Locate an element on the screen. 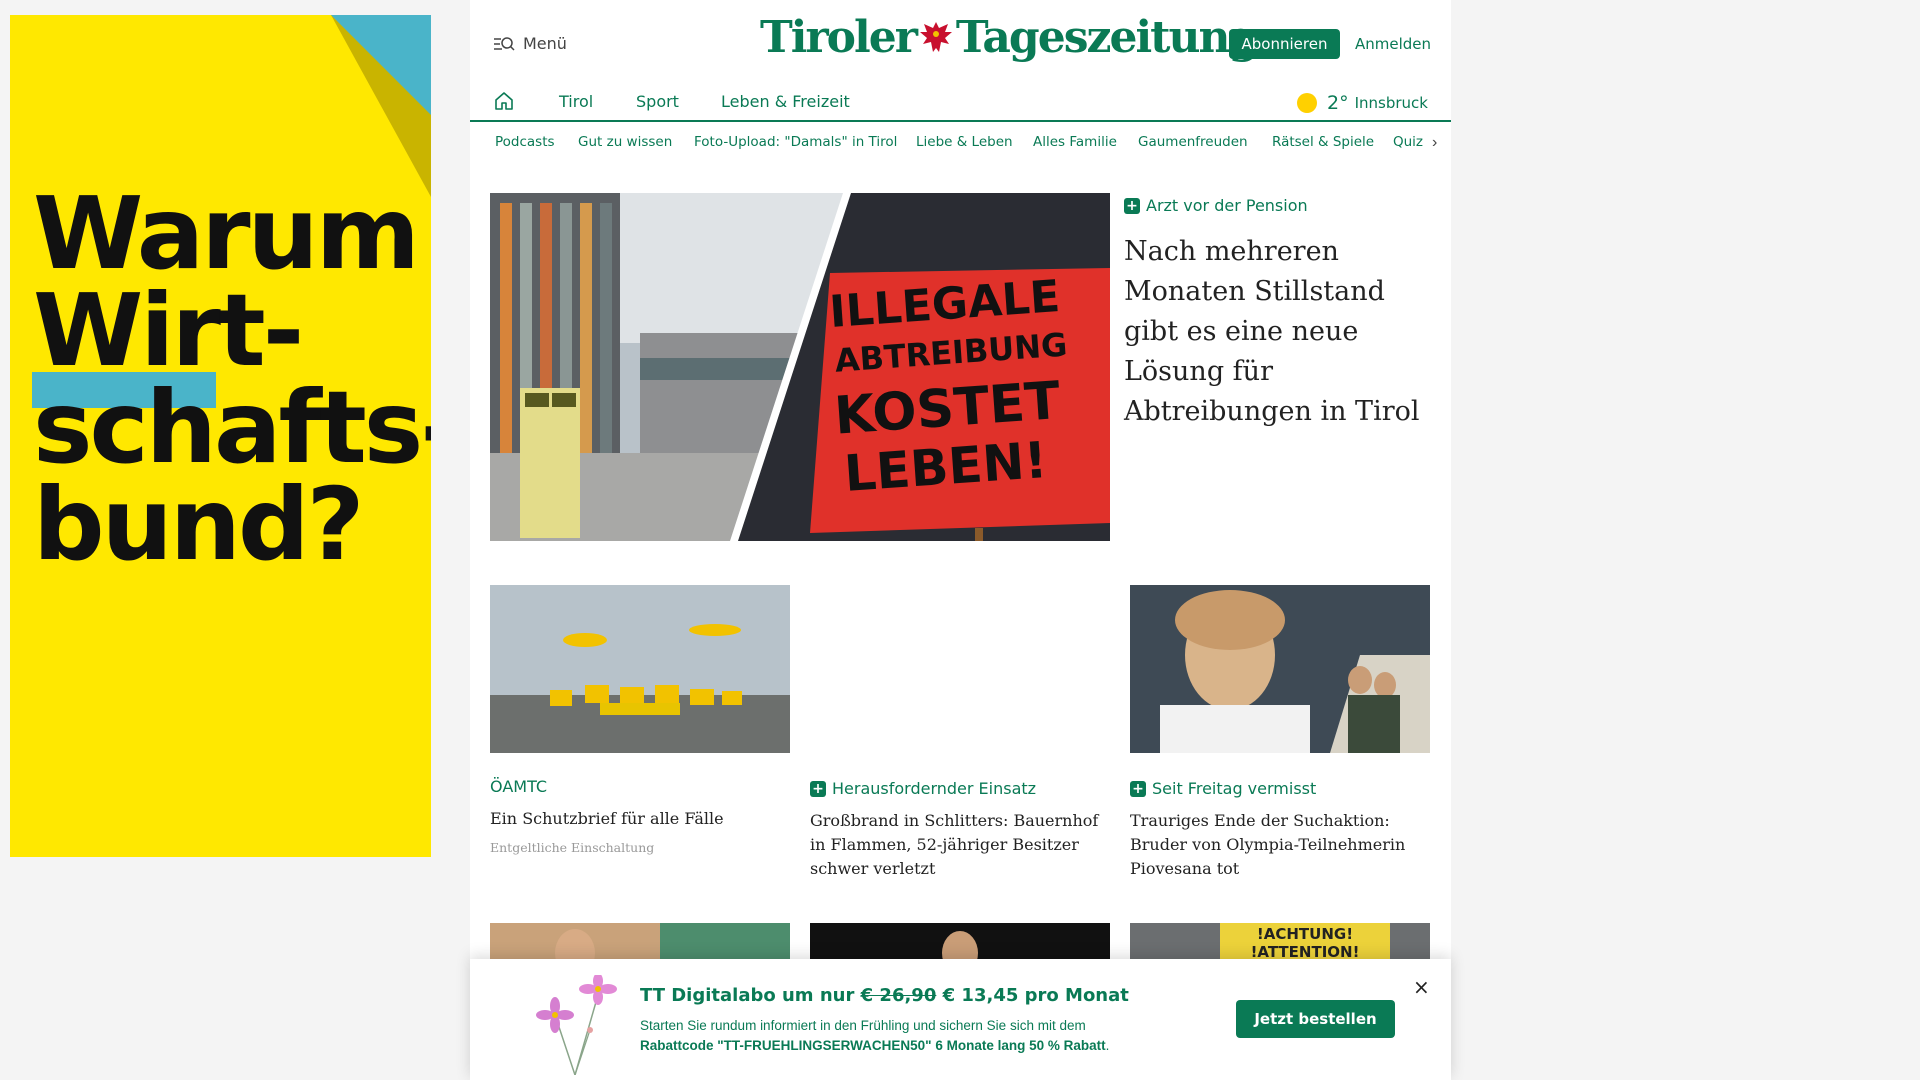 This screenshot has height=1080, width=1920. card-kicker: ÖAMTC is located at coordinates (519, 786).